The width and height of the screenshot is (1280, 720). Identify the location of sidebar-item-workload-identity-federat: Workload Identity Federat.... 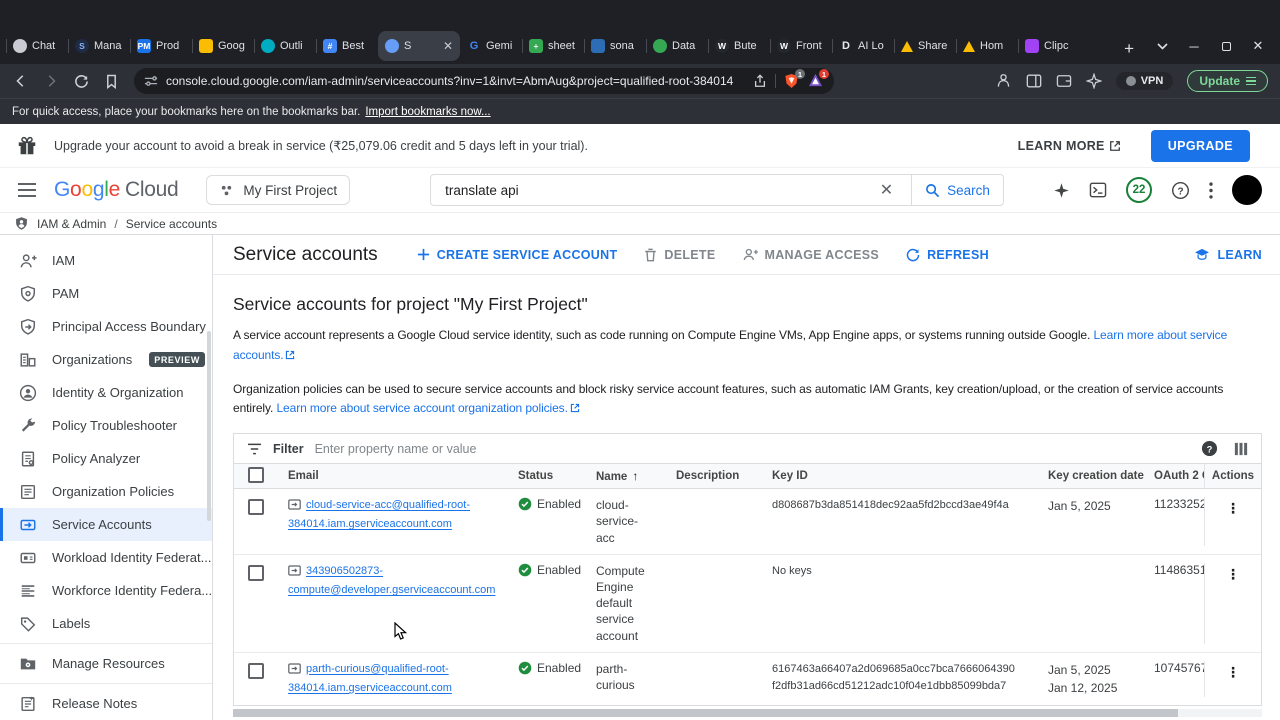
(106, 557).